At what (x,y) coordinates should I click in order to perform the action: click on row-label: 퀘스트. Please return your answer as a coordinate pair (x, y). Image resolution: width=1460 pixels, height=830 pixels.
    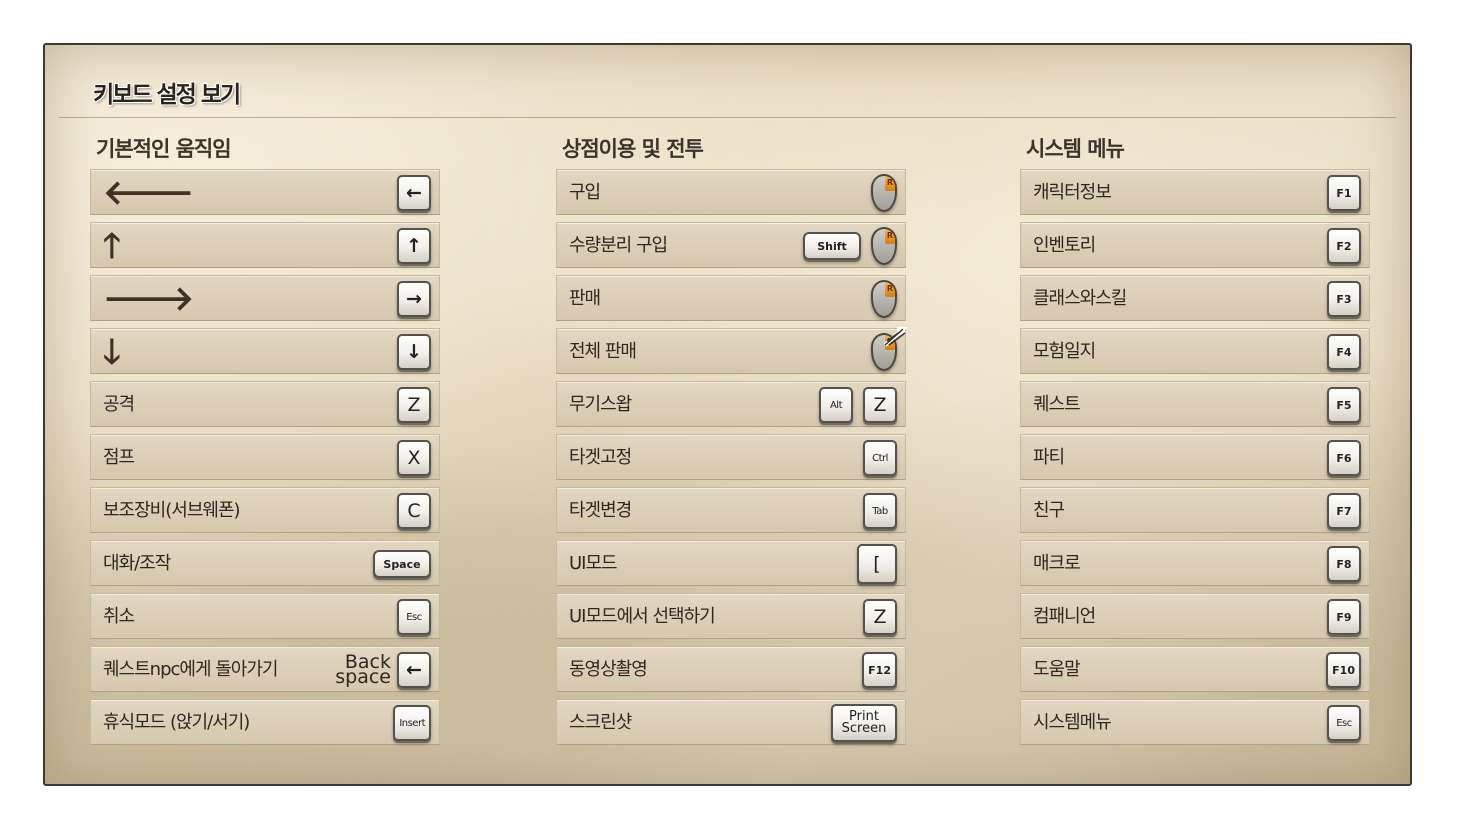
    Looking at the image, I should click on (1057, 404).